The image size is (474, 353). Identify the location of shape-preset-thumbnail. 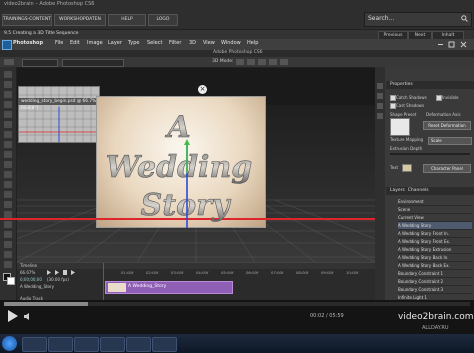
(400, 127).